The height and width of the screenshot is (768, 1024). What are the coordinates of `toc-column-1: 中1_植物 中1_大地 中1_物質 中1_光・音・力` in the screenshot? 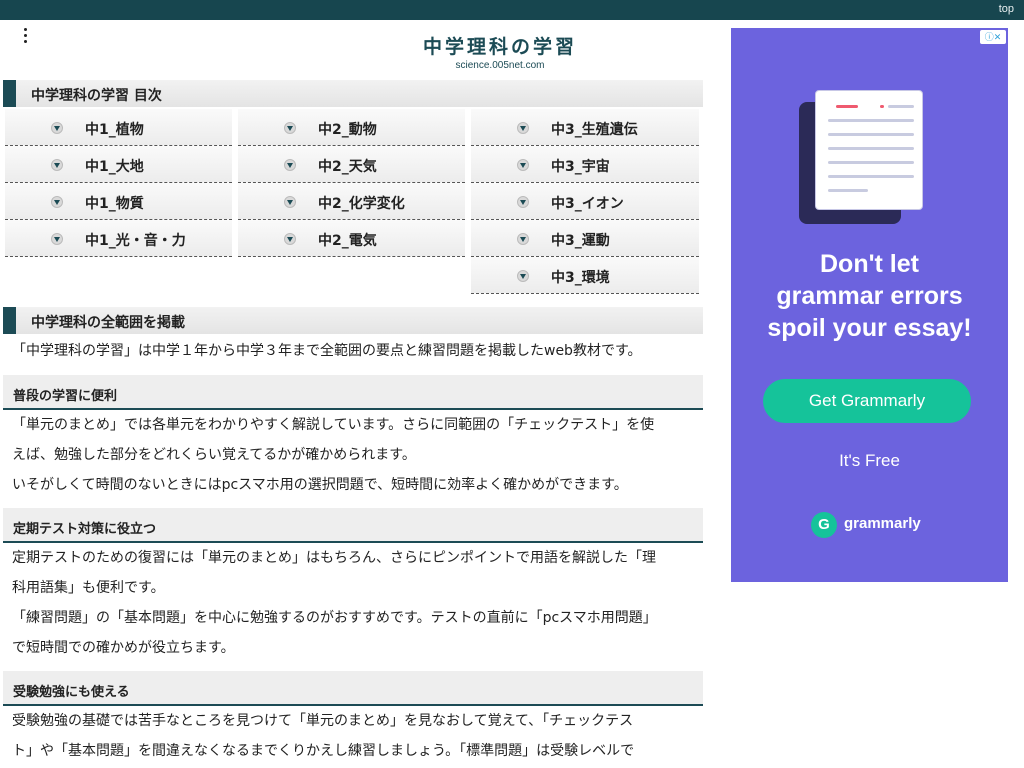 It's located at (118, 183).